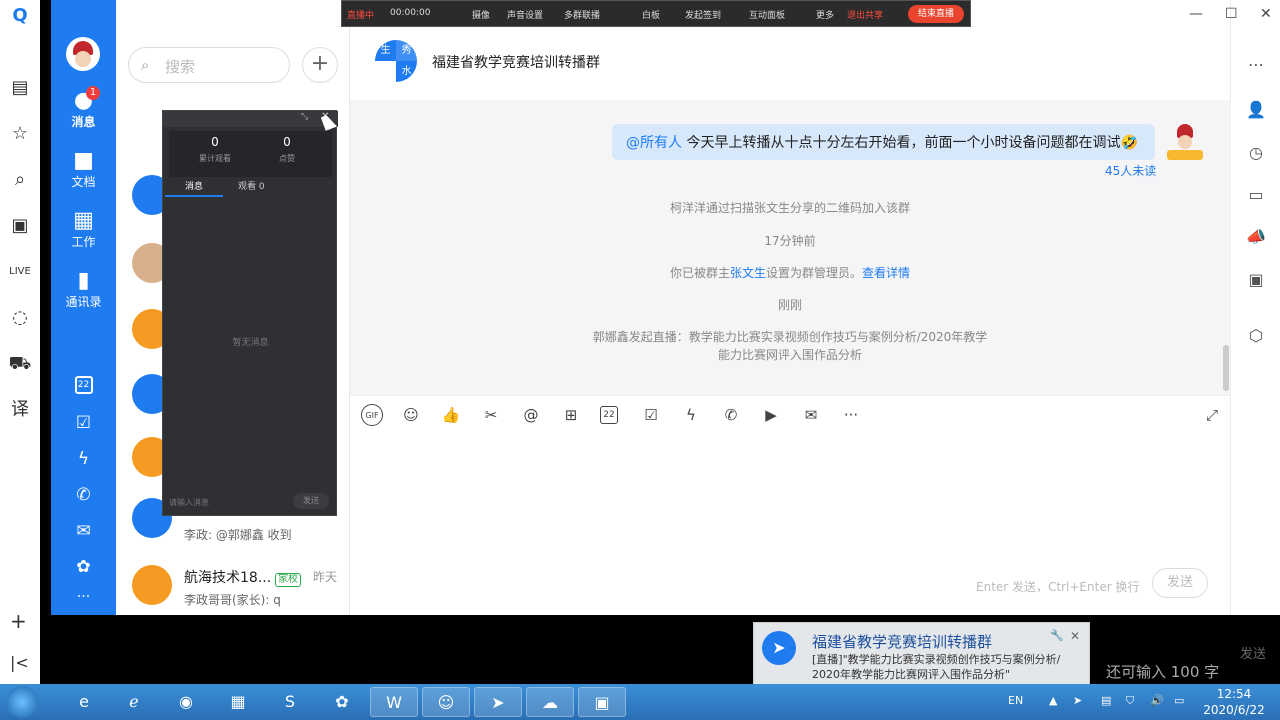 The image size is (1280, 720). I want to click on translate-icon: 译, so click(20, 410).